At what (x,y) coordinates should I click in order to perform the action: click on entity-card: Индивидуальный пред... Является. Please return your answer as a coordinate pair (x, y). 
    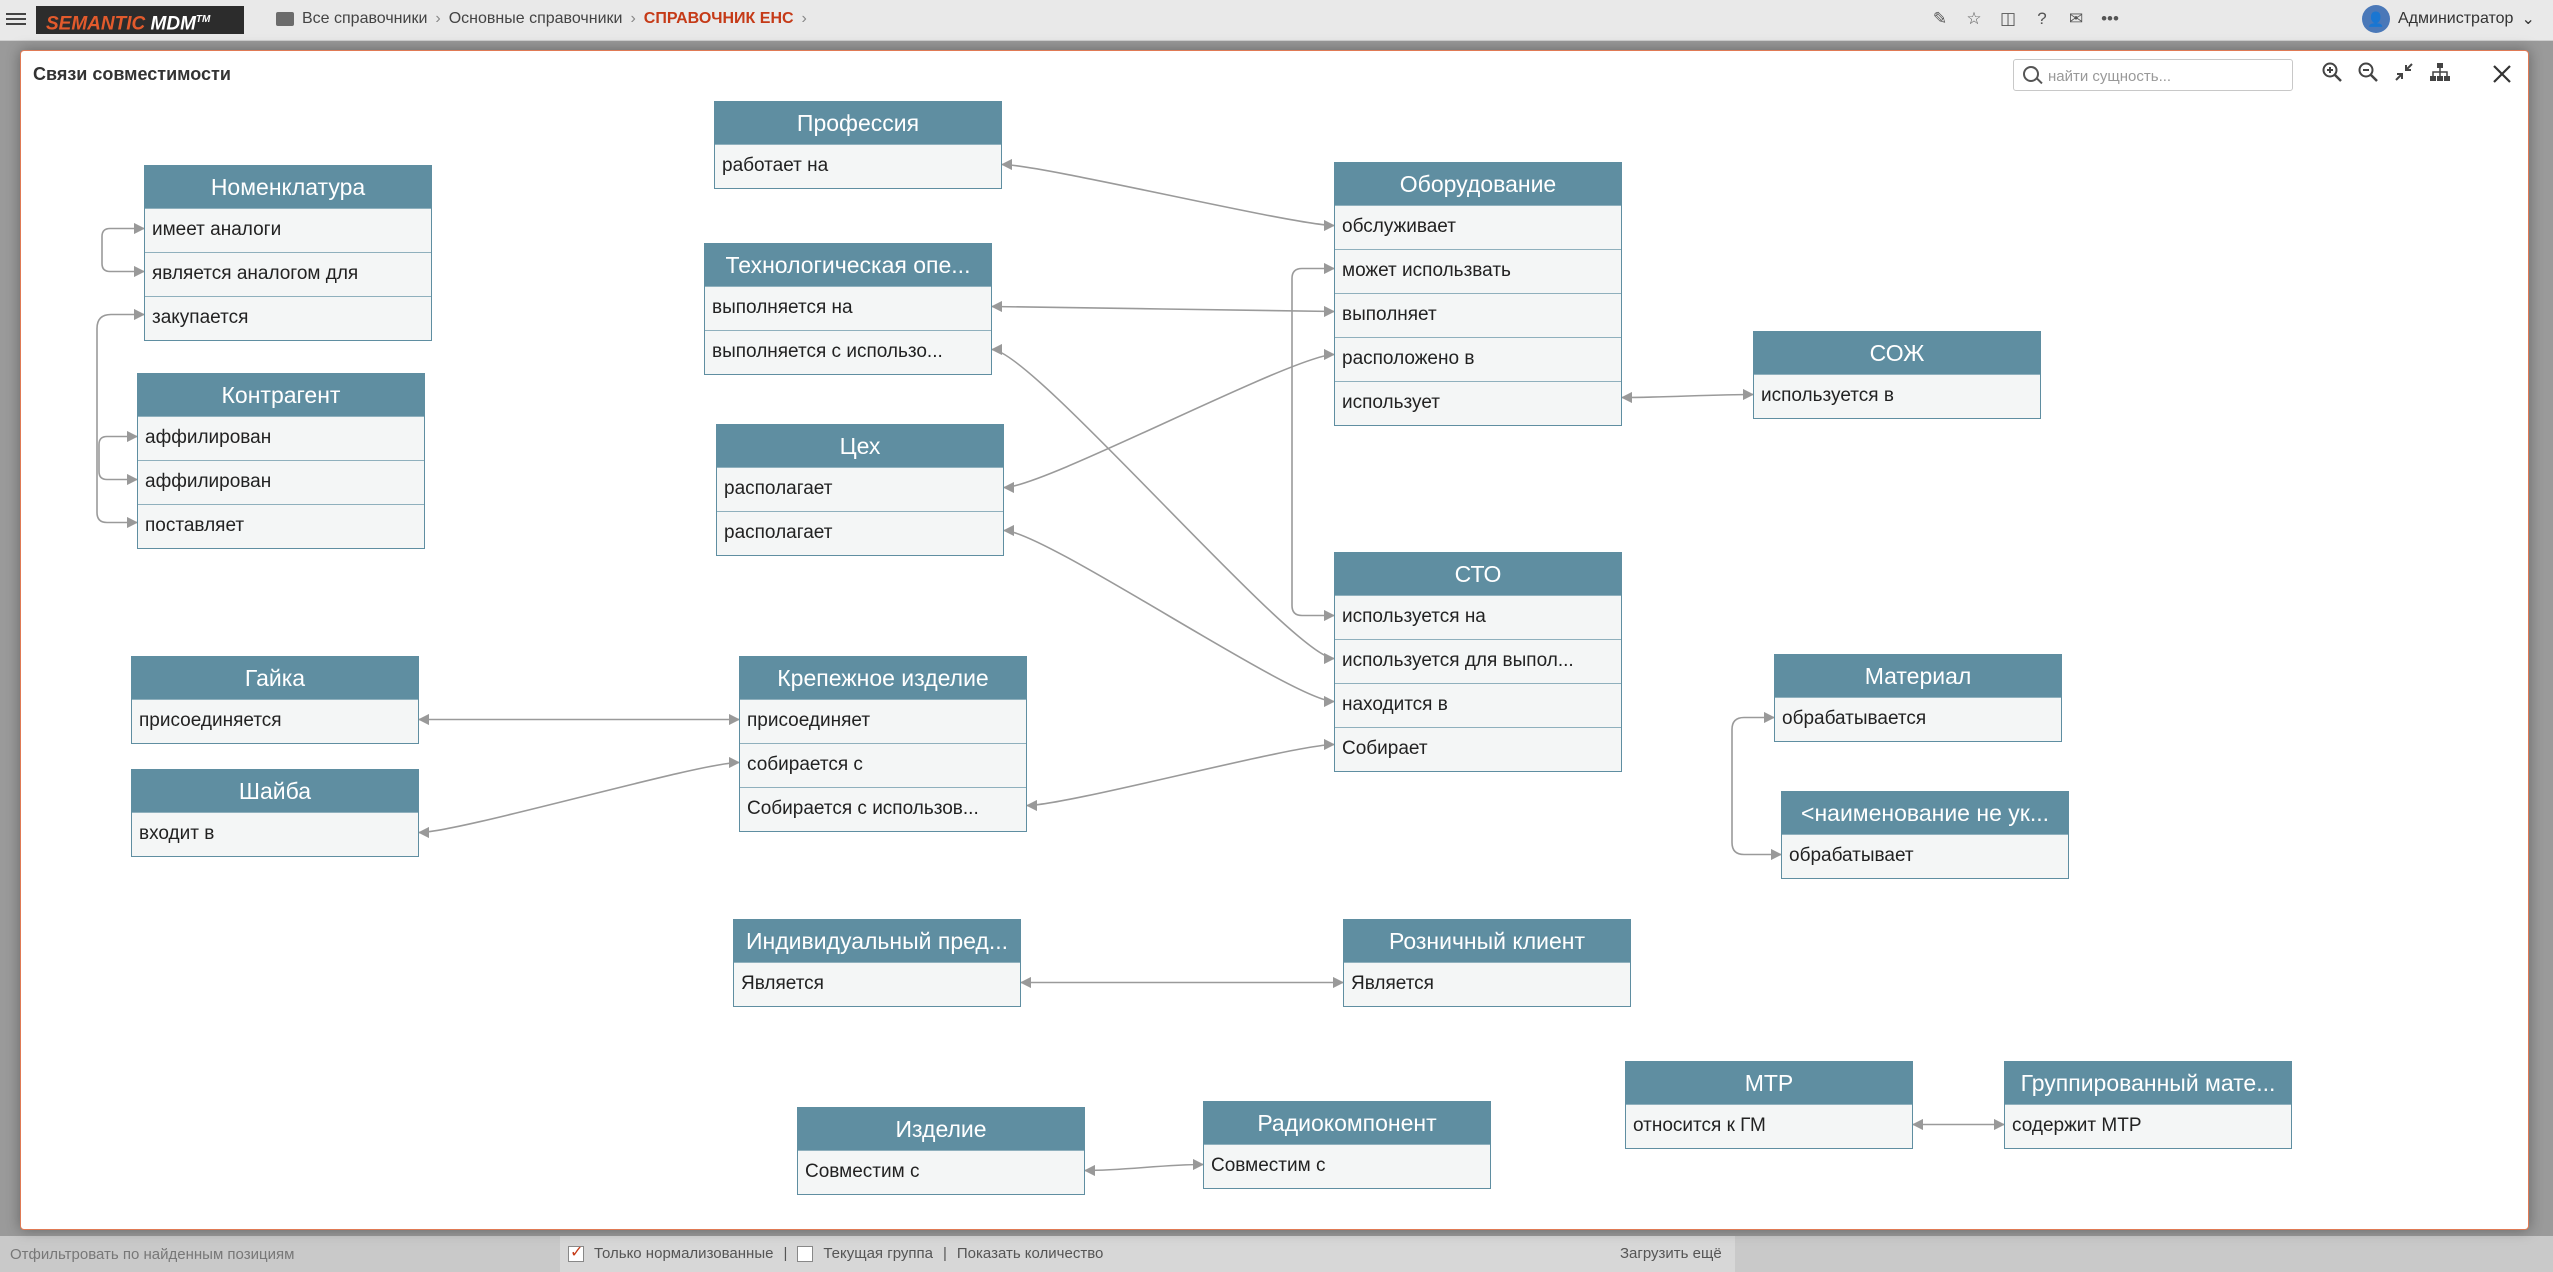
    Looking at the image, I should click on (877, 963).